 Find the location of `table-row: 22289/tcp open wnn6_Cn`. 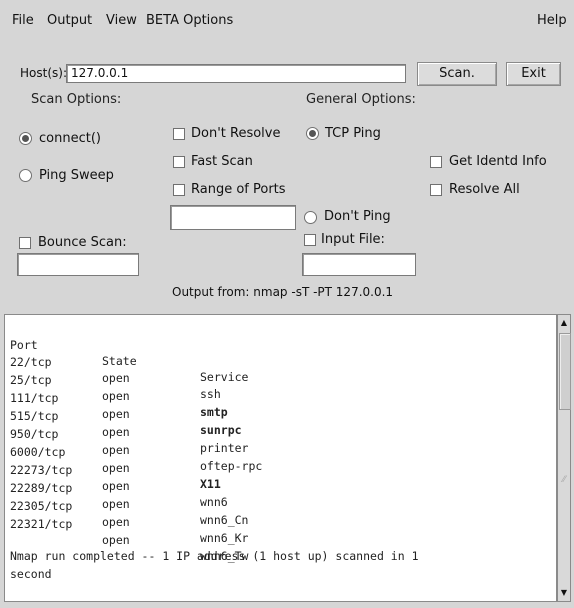

table-row: 22289/tcp open wnn6_Cn is located at coordinates (129, 495).